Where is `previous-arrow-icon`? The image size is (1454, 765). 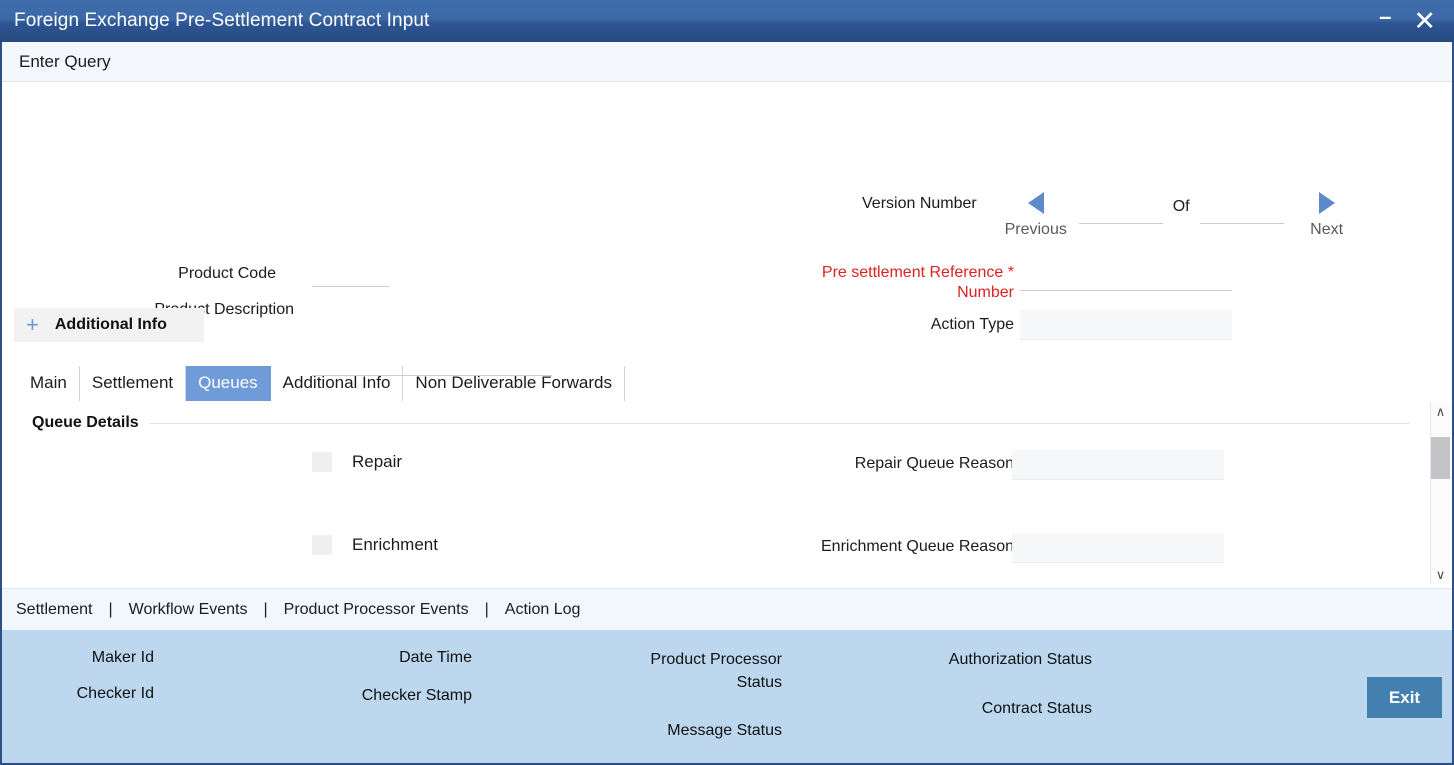
previous-arrow-icon is located at coordinates (1035, 203).